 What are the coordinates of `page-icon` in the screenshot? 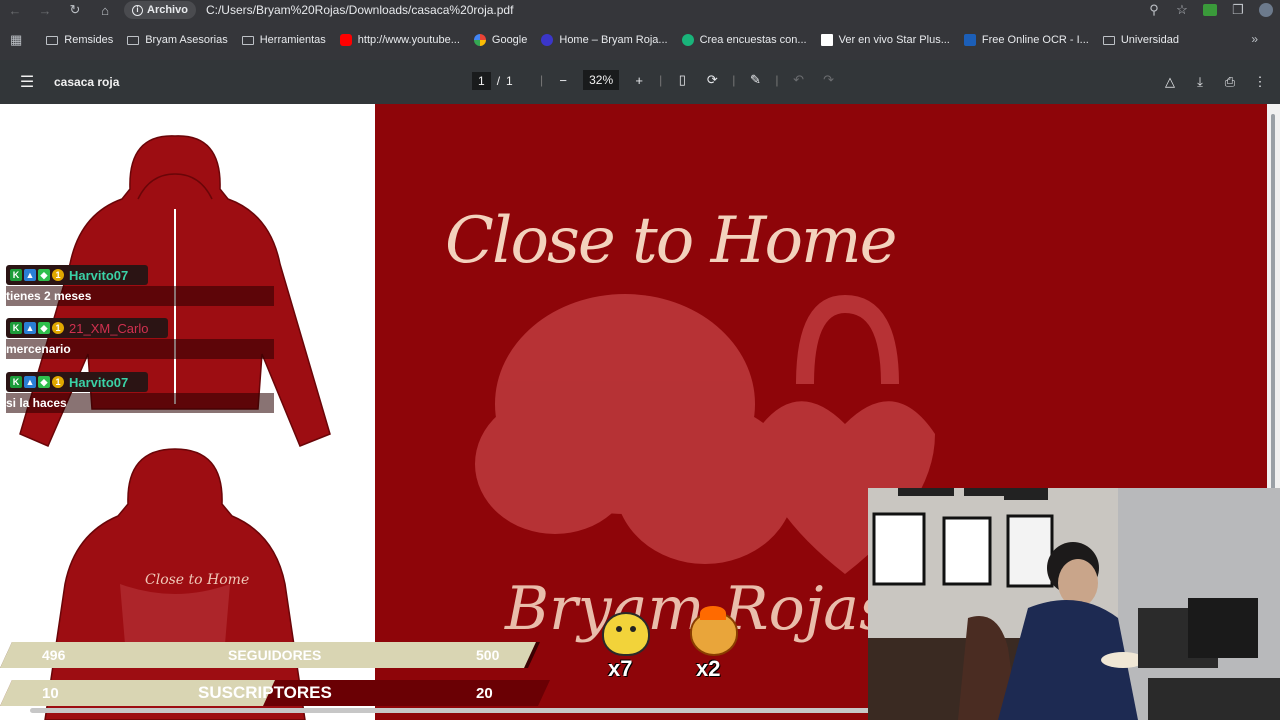 It's located at (826, 40).